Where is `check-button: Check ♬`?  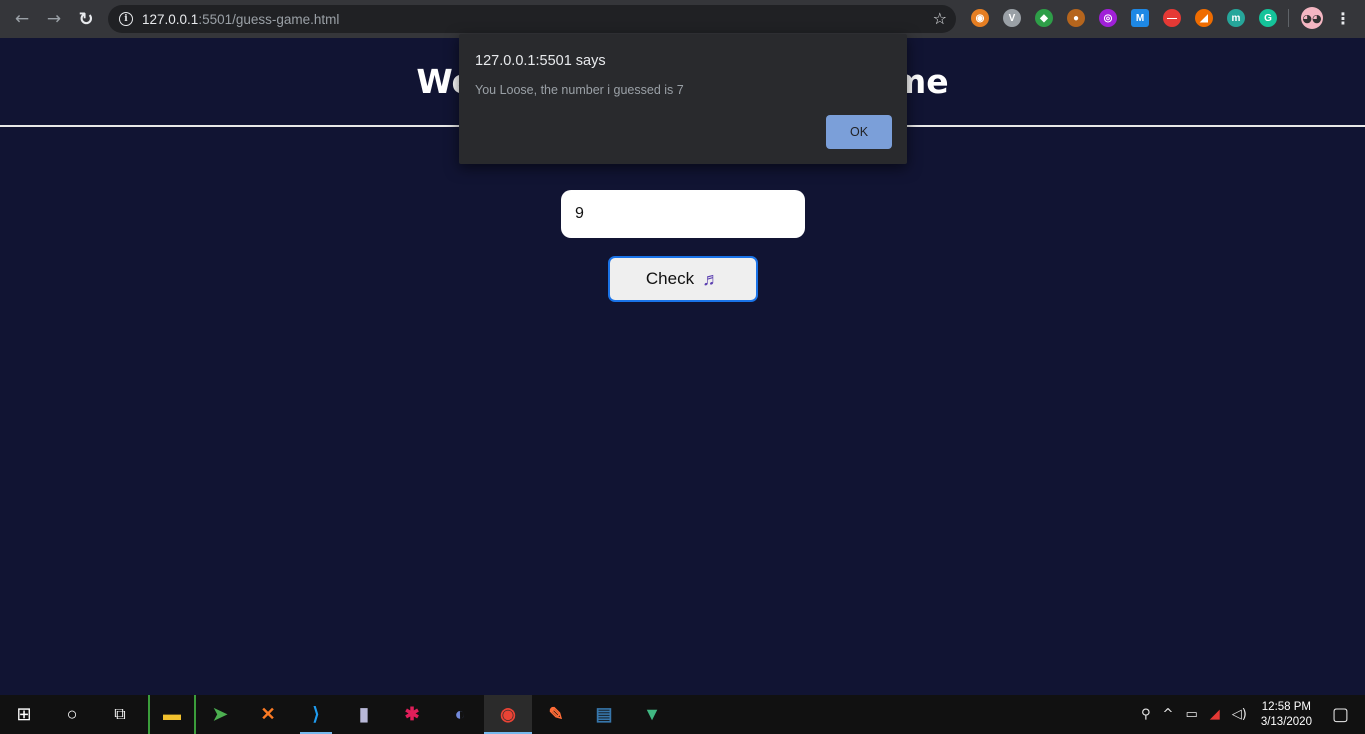 check-button: Check ♬ is located at coordinates (683, 279).